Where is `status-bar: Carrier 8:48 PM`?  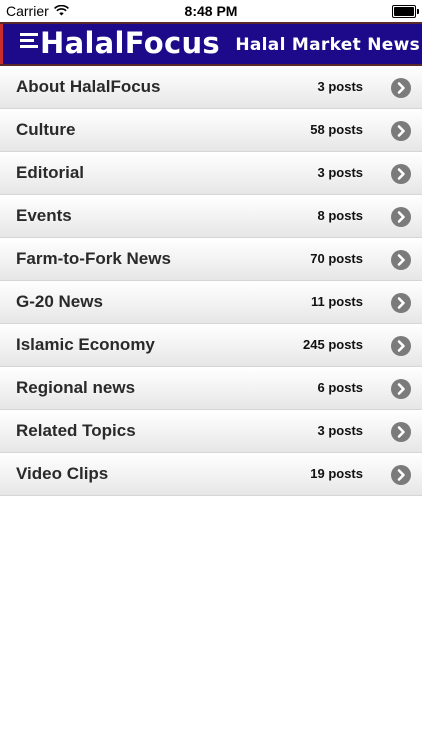 status-bar: Carrier 8:48 PM is located at coordinates (211, 11).